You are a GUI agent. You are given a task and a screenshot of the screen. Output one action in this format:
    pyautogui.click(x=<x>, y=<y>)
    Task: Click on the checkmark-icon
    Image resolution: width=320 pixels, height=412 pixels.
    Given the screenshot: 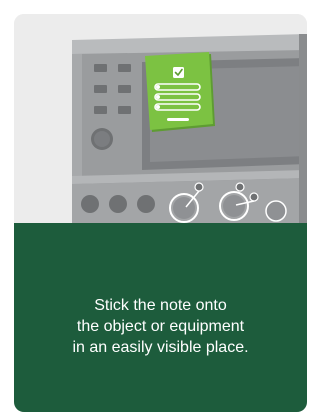 What is the action you would take?
    pyautogui.click(x=178, y=72)
    